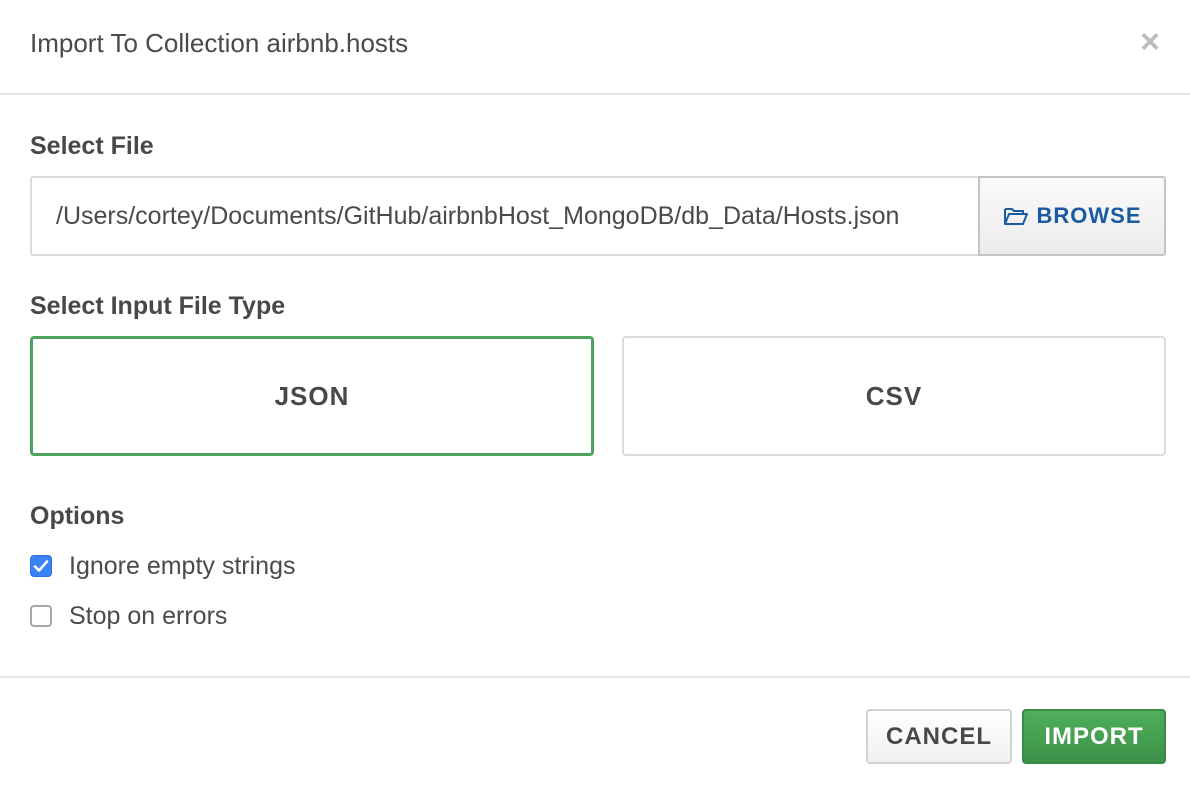 Image resolution: width=1190 pixels, height=788 pixels. I want to click on ignore-empty-strings-label: Ignore empty strings, so click(182, 565).